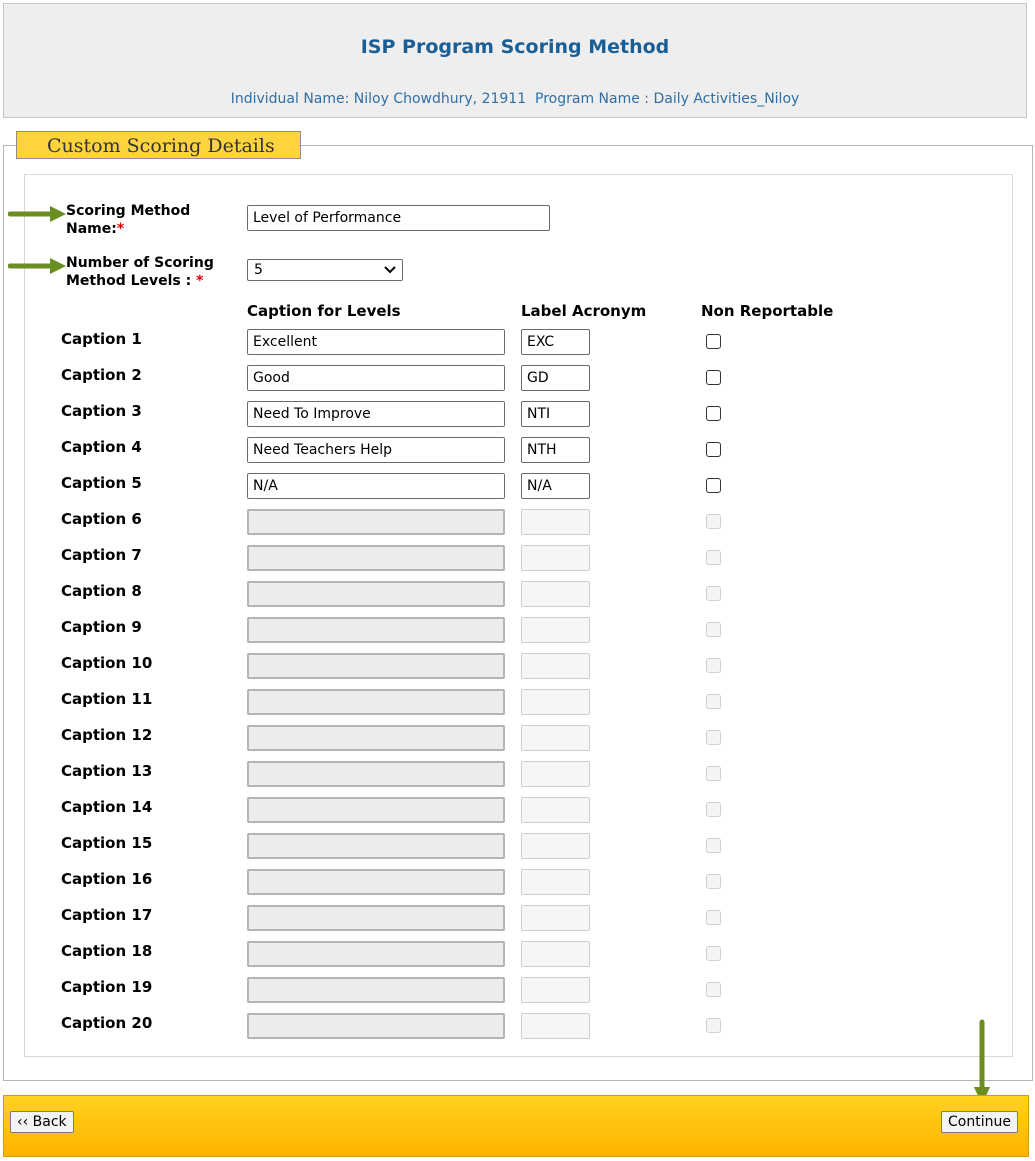 This screenshot has height=1161, width=1035. What do you see at coordinates (515, 47) in the screenshot?
I see `page-title: ISP Program Scoring Method` at bounding box center [515, 47].